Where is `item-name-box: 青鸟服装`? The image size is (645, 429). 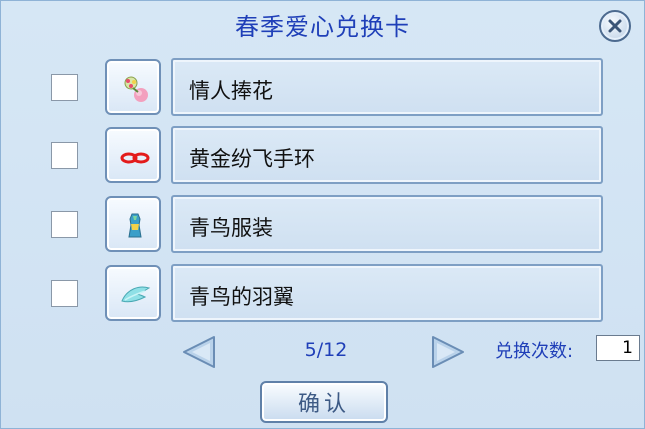
item-name-box: 青鸟服装 is located at coordinates (387, 224).